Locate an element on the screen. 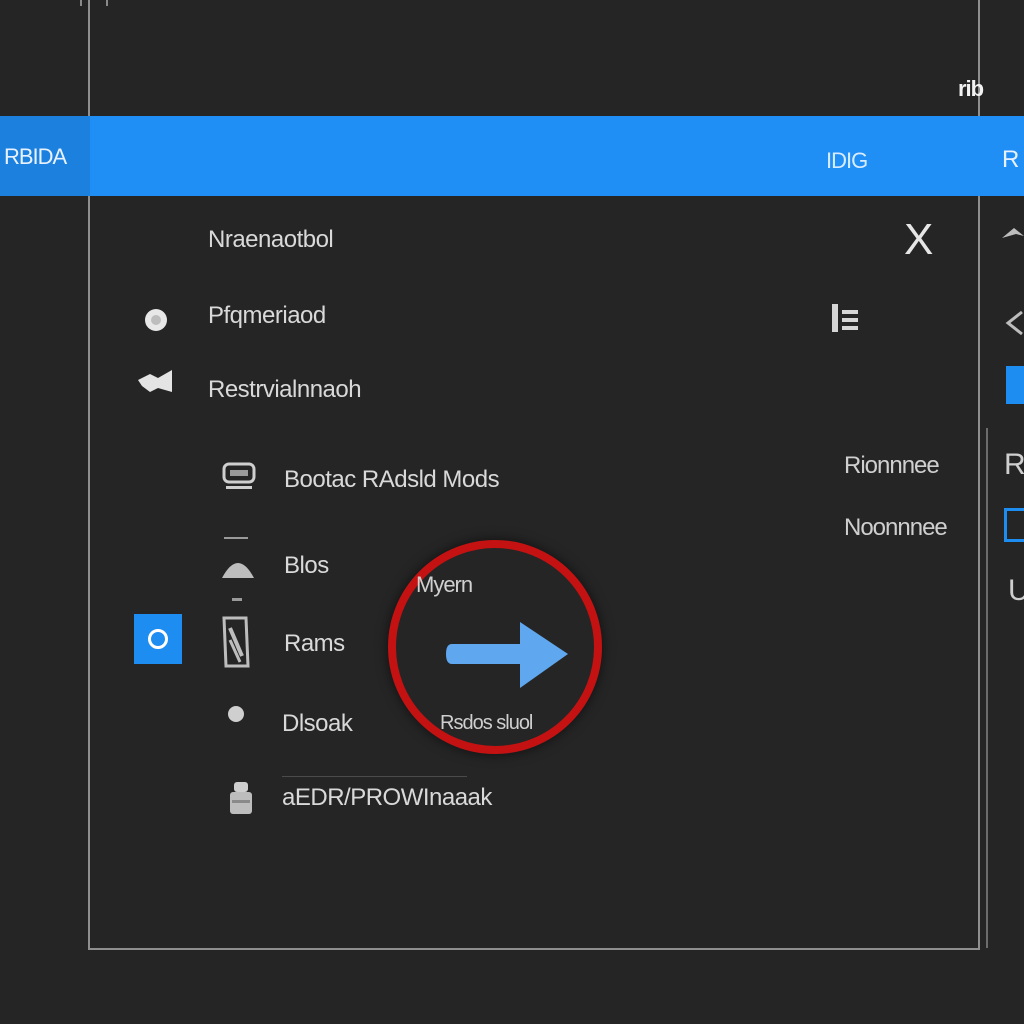  header-bar: RBIDA IDIG R is located at coordinates (512, 156).